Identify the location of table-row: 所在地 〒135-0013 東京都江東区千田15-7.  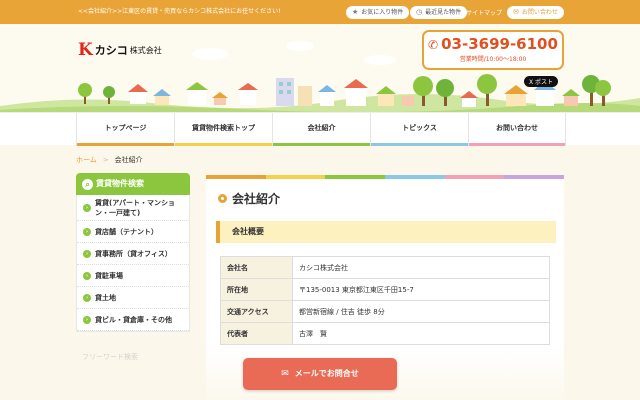
(385, 289).